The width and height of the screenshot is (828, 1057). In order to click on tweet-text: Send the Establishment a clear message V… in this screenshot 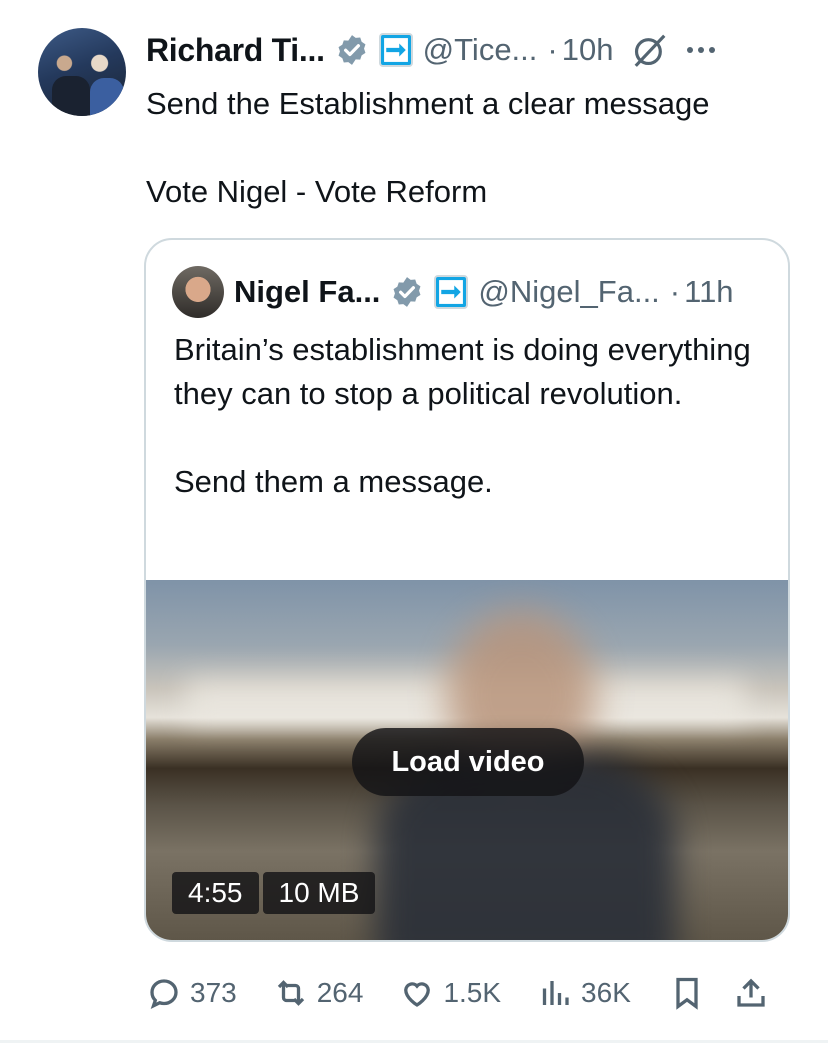, I will do `click(428, 147)`.